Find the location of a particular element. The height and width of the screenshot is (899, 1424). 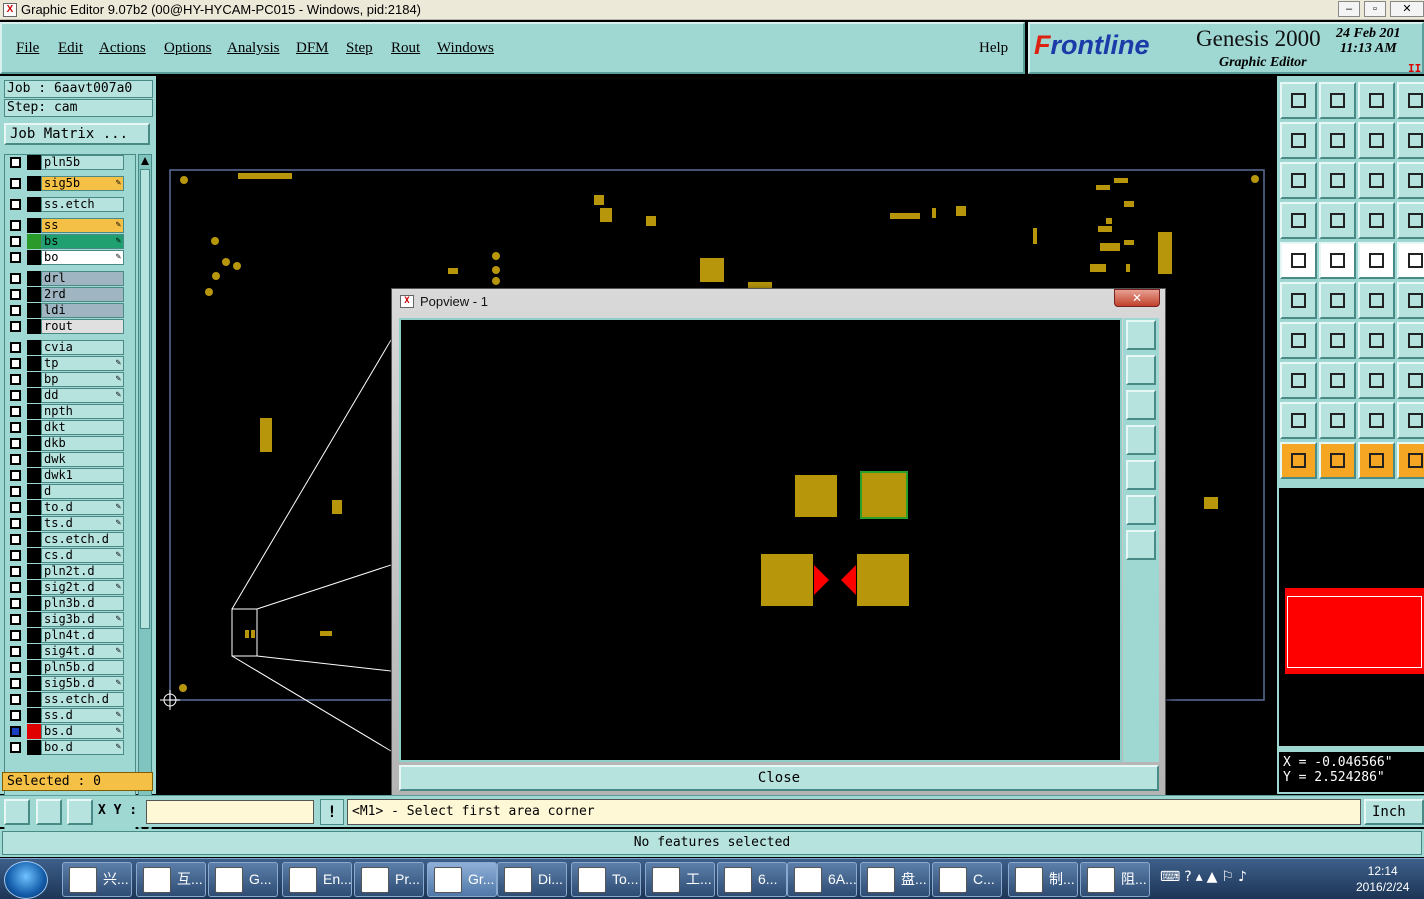

layer-row: drl is located at coordinates (70, 278).